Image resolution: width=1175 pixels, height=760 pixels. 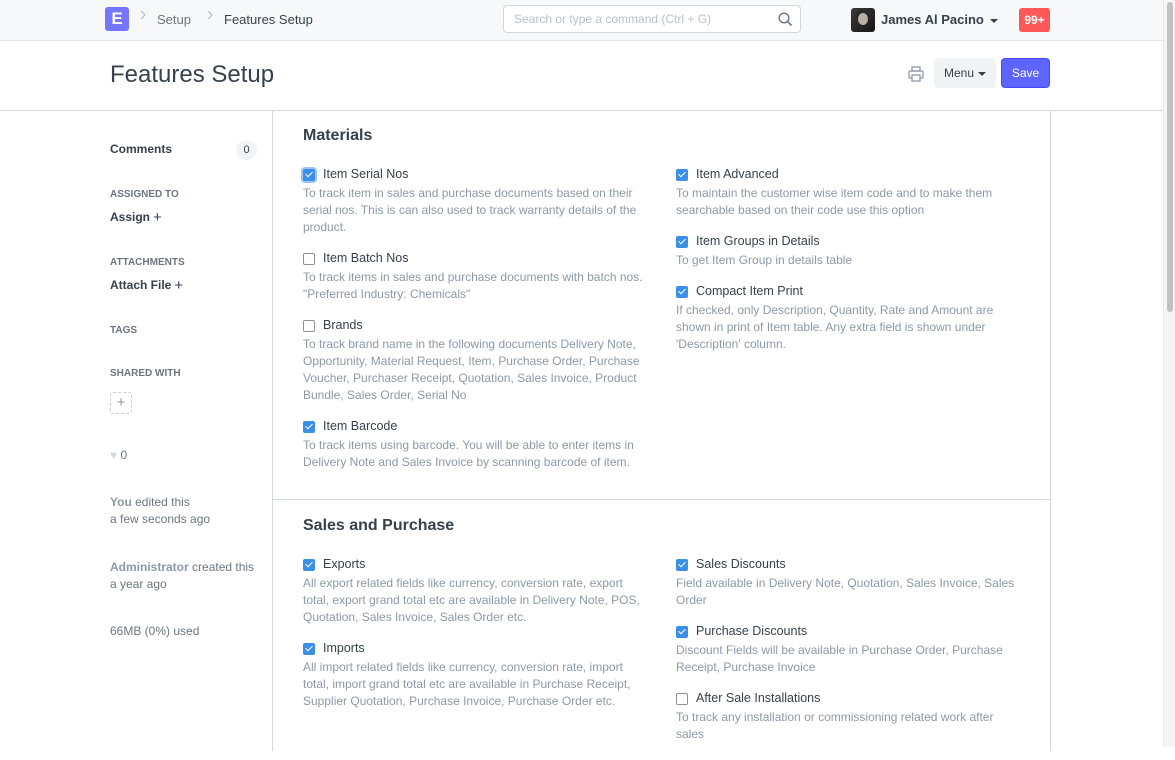 I want to click on activity-time: a few seconds ago, so click(x=160, y=519).